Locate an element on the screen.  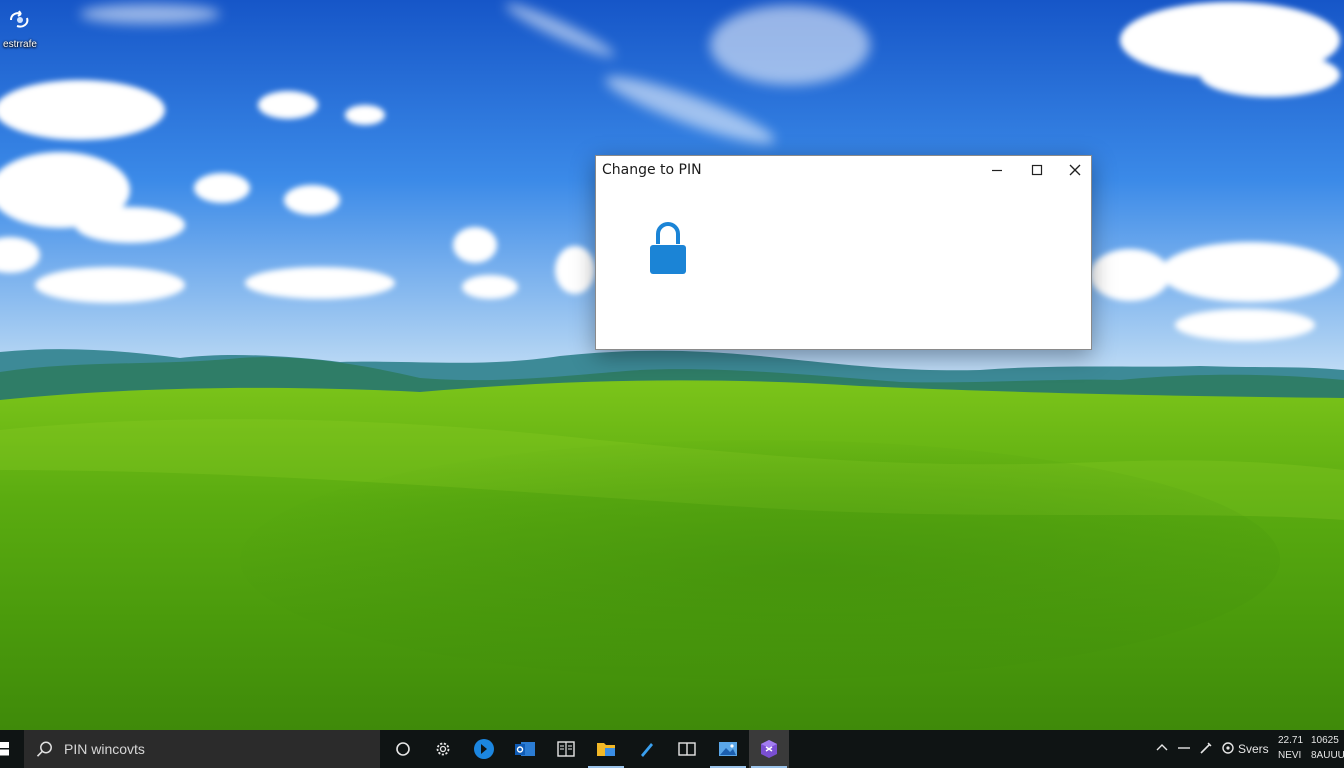
taskbar-settings is located at coordinates (443, 749).